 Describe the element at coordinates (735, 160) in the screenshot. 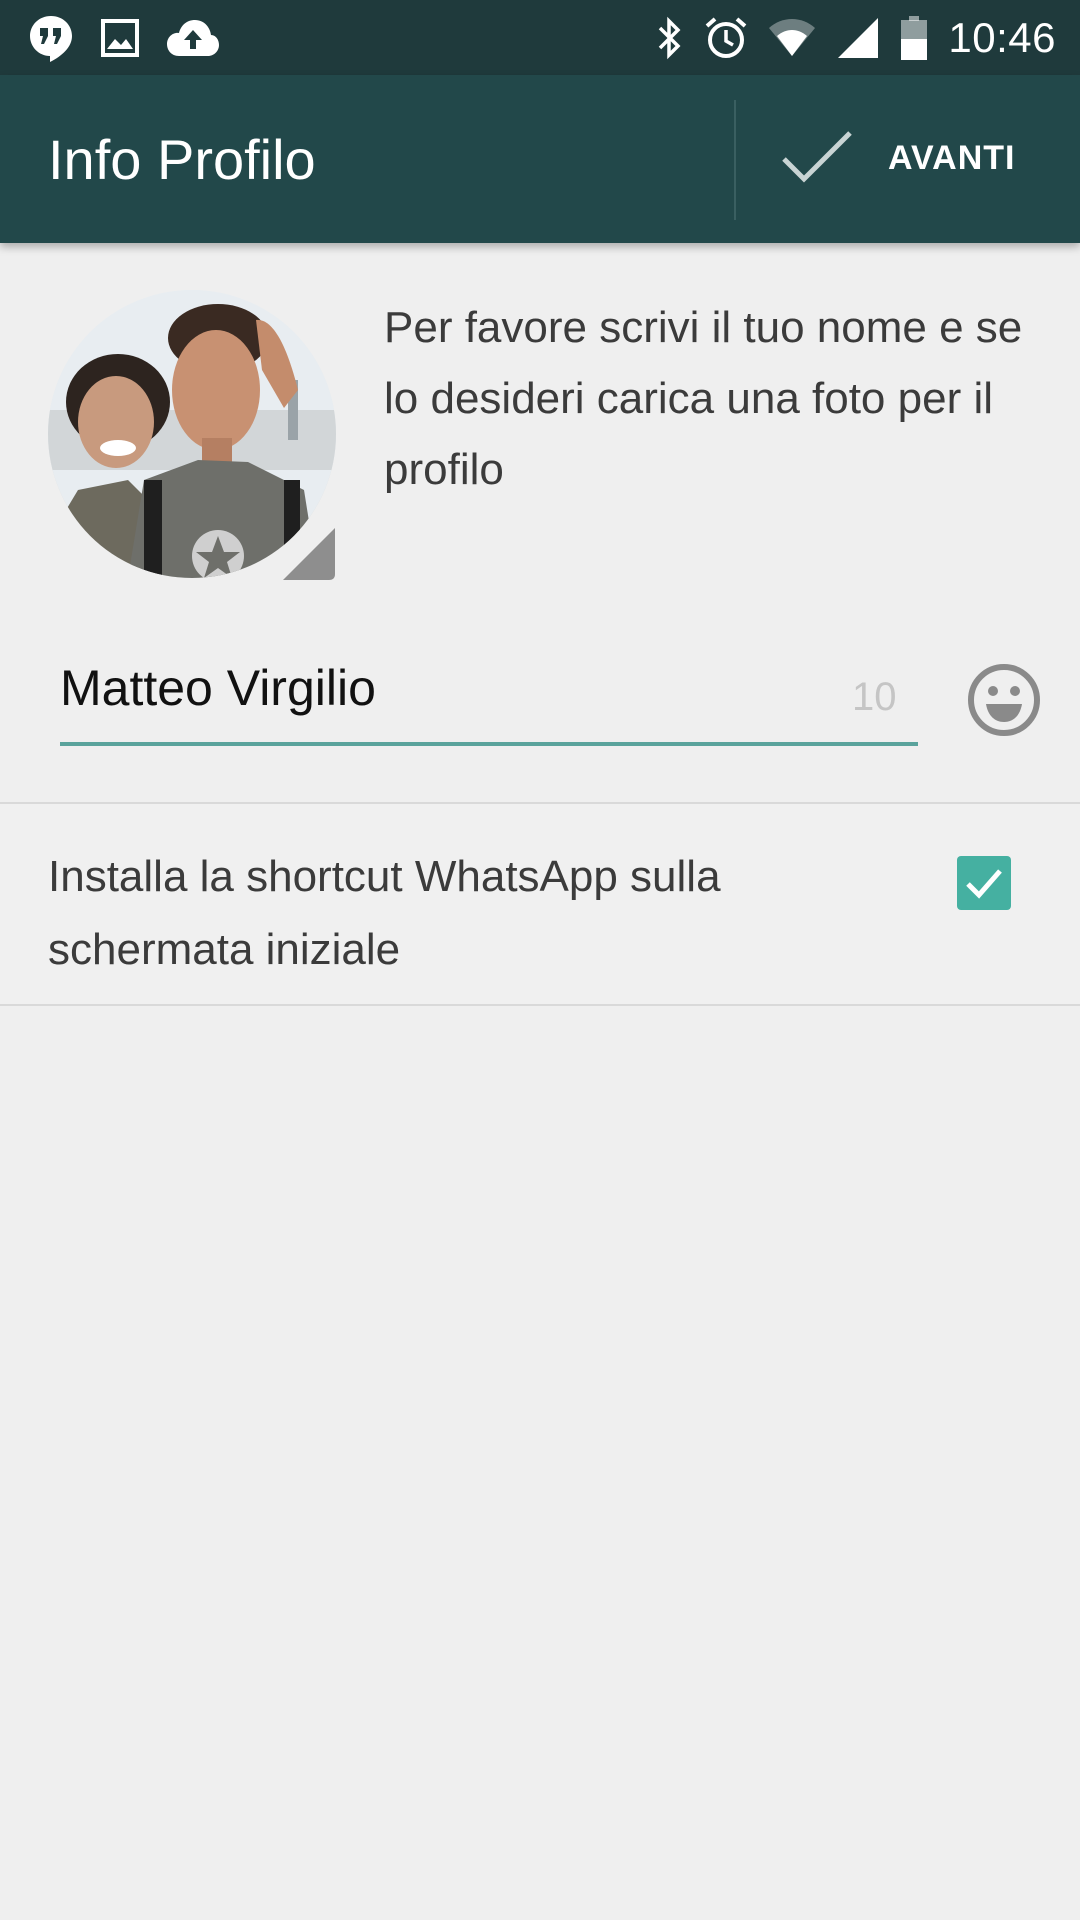

I see `app-bar-divider` at that location.